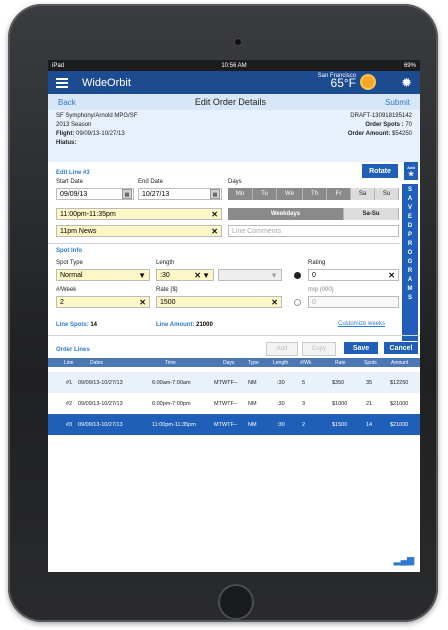 The width and height of the screenshot is (448, 630). What do you see at coordinates (165, 275) in the screenshot?
I see `length-value: :30` at bounding box center [165, 275].